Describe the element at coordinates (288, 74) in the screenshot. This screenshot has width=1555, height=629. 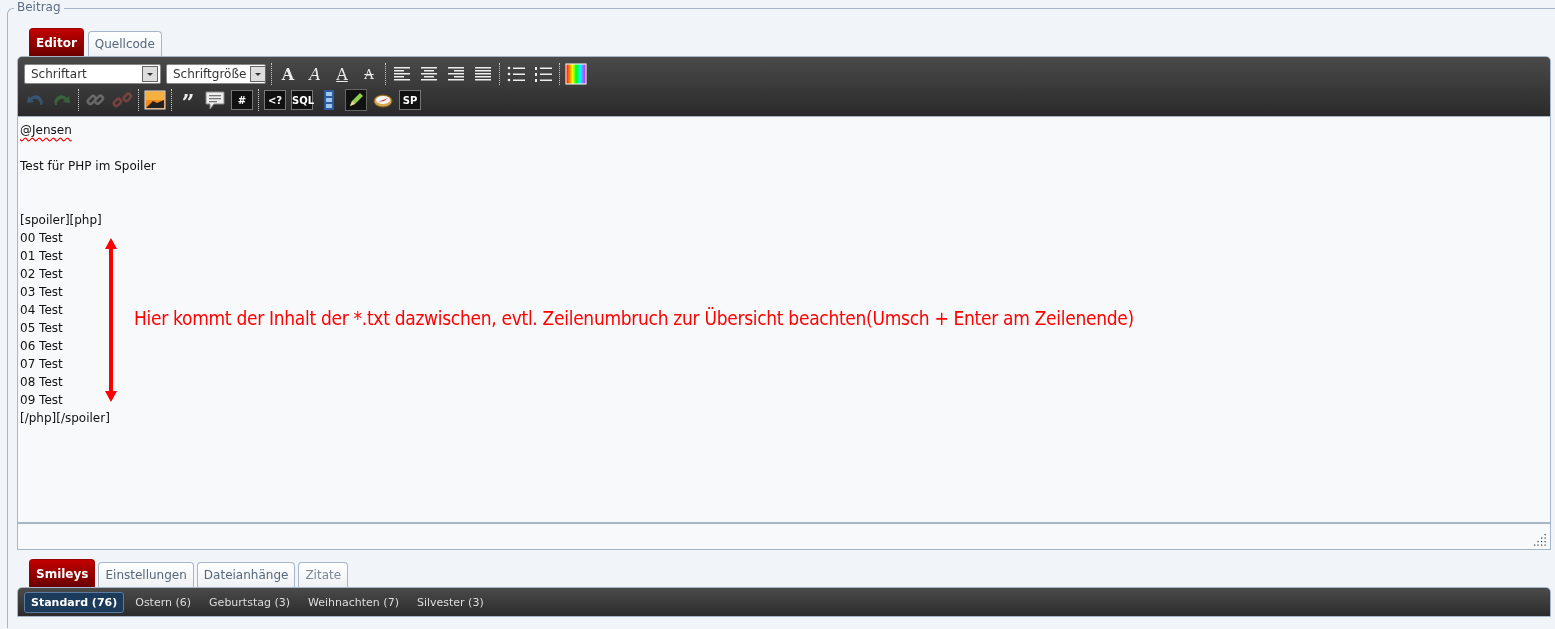
I see `bold-button: A` at that location.